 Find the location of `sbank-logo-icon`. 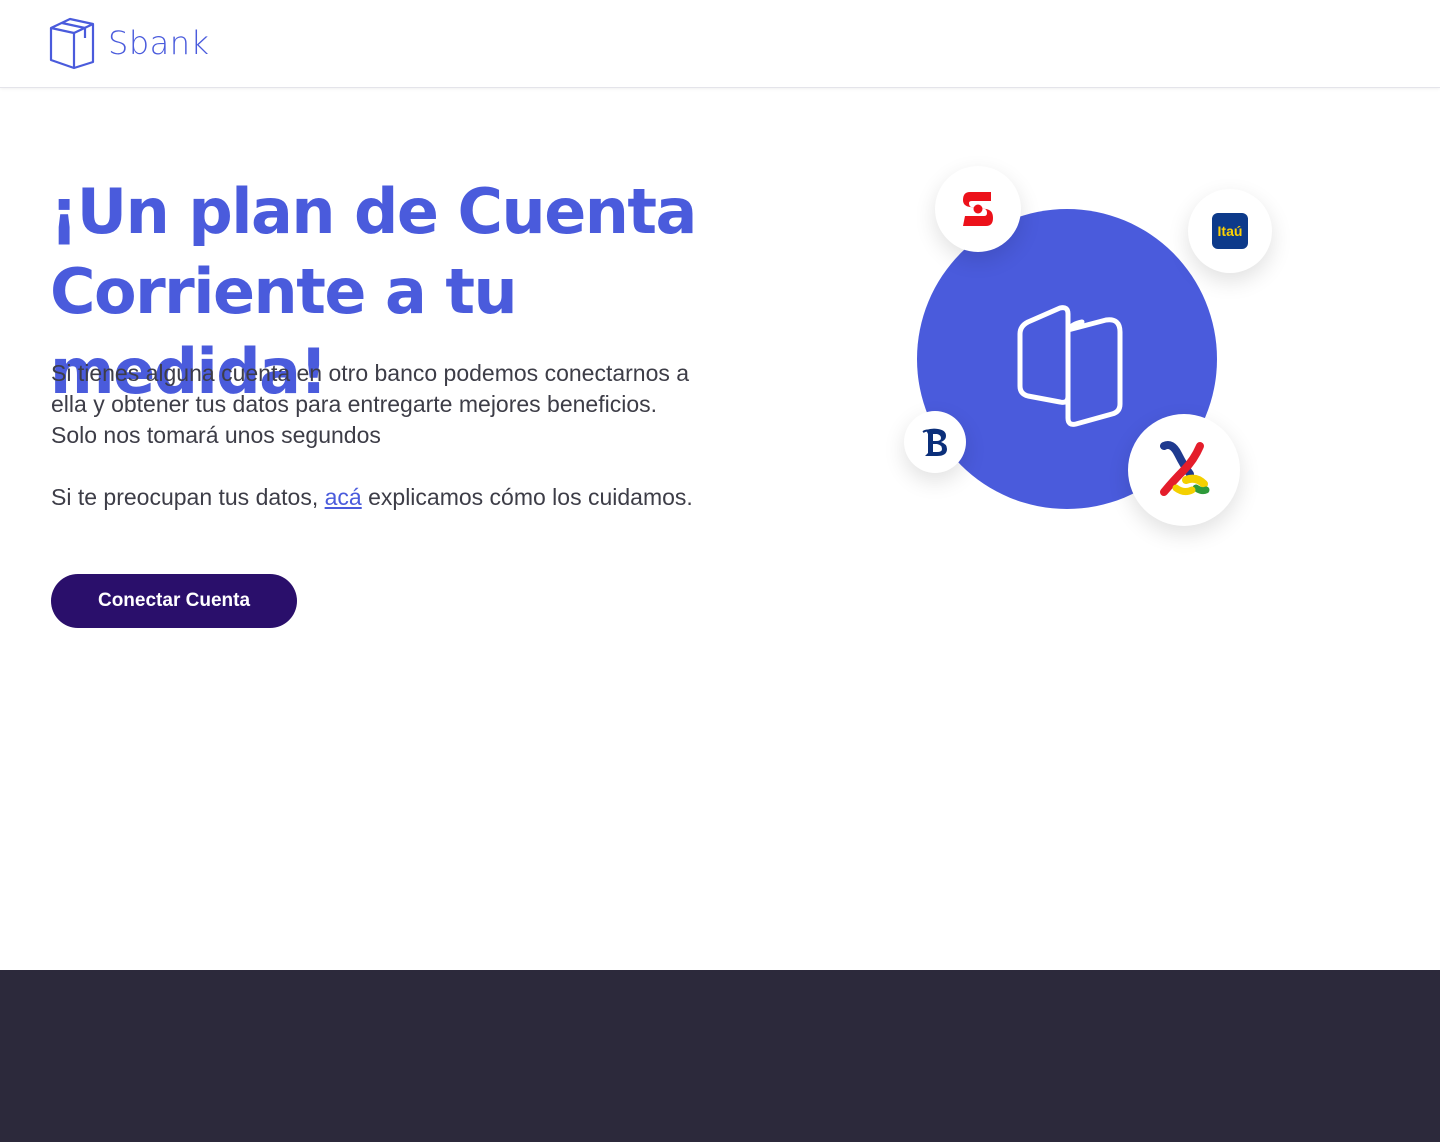

sbank-logo-icon is located at coordinates (72, 43).